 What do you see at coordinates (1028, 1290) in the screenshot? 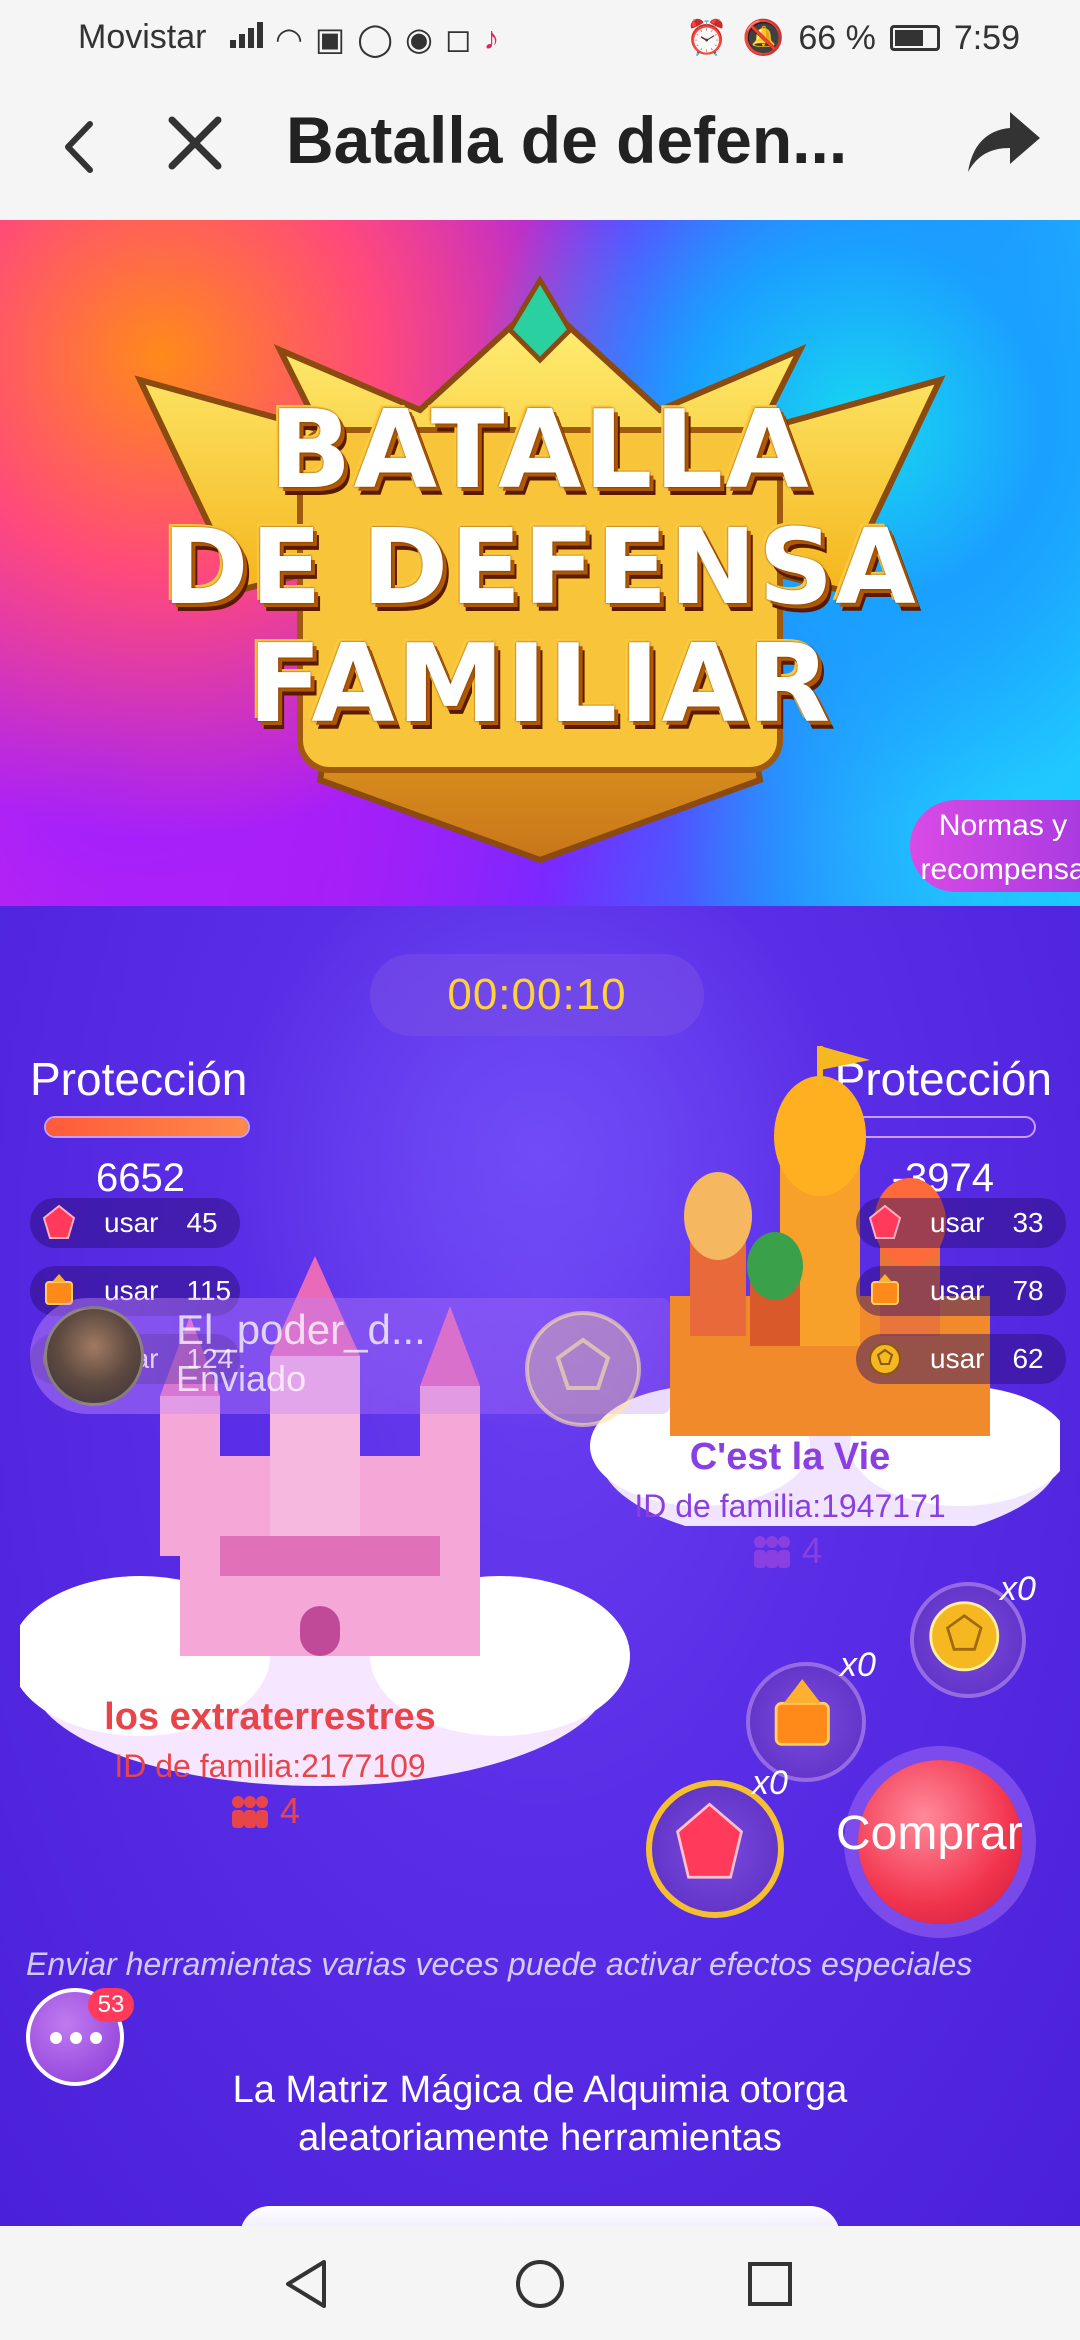
I see `tool-count: 78` at bounding box center [1028, 1290].